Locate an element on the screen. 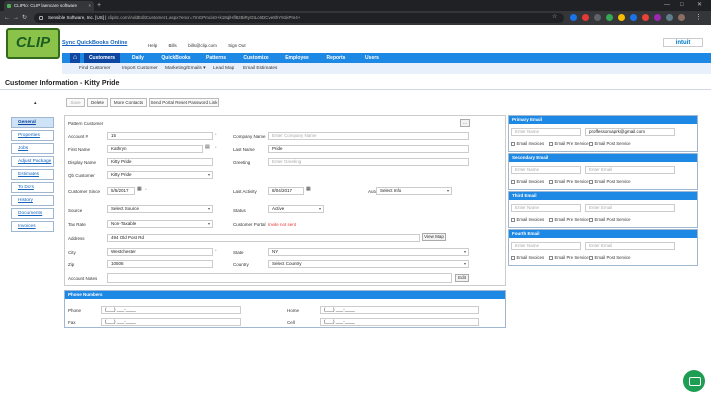 Image resolution: width=711 pixels, height=400 pixels. clip-logo: CLIP is located at coordinates (33, 43).